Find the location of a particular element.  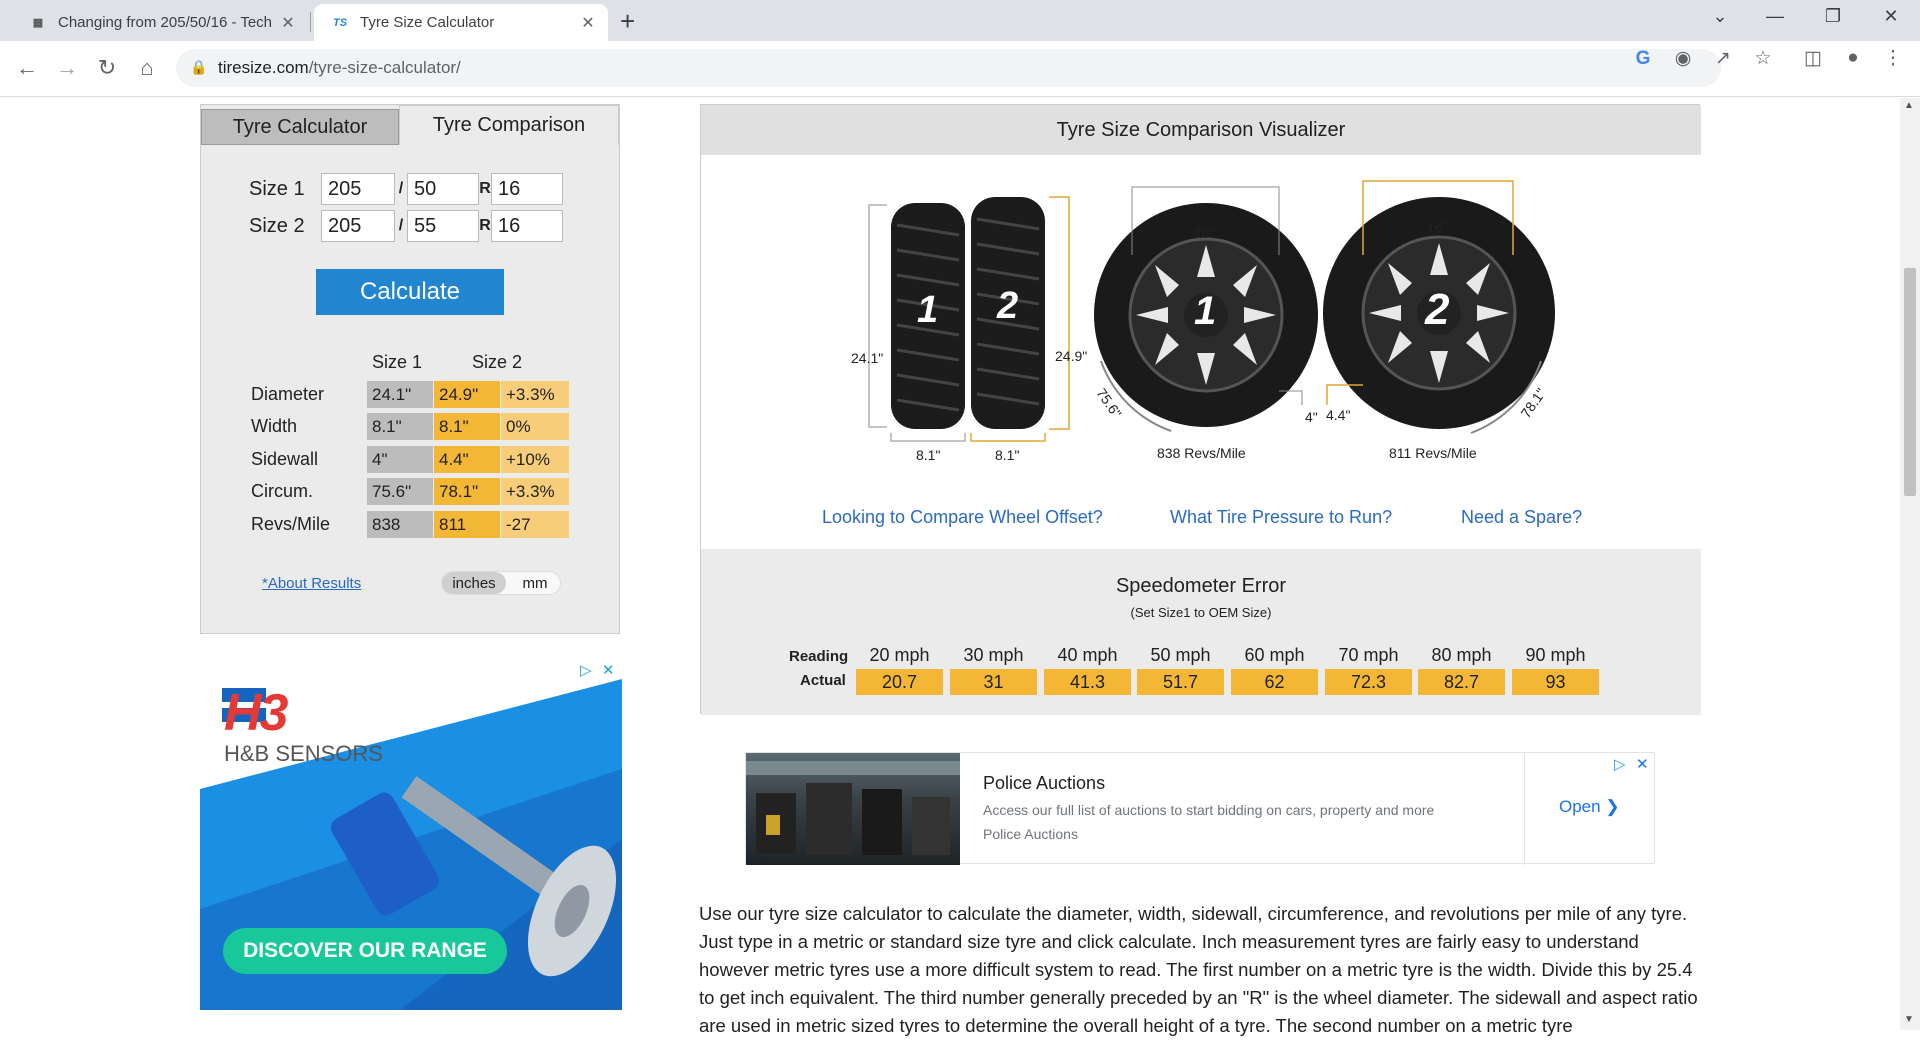

size2-rim-input is located at coordinates (527, 226).